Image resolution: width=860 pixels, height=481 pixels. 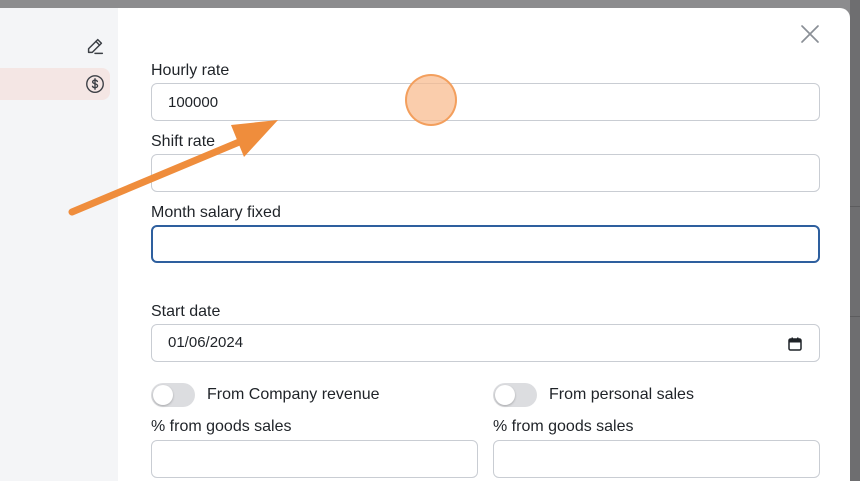 What do you see at coordinates (186, 311) in the screenshot?
I see `start-date-label: Start date` at bounding box center [186, 311].